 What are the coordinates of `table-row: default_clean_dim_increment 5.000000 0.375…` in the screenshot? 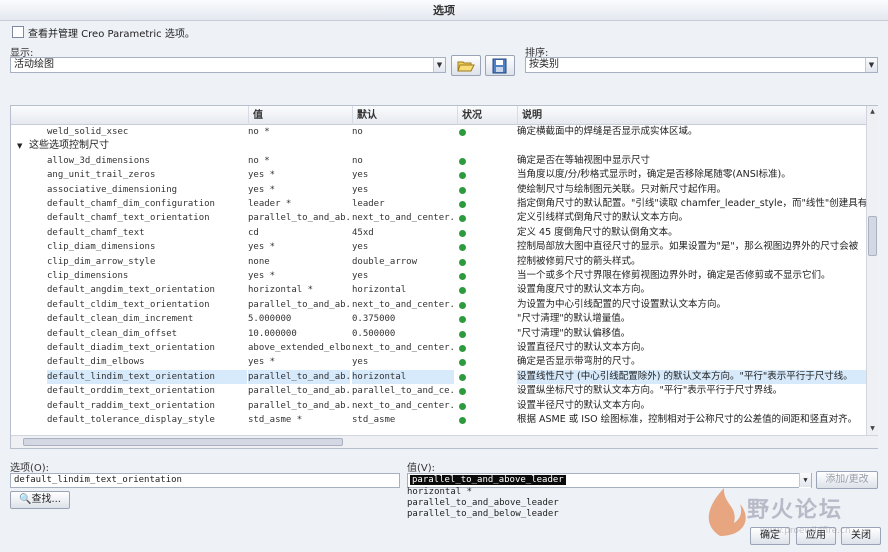 It's located at (438, 319).